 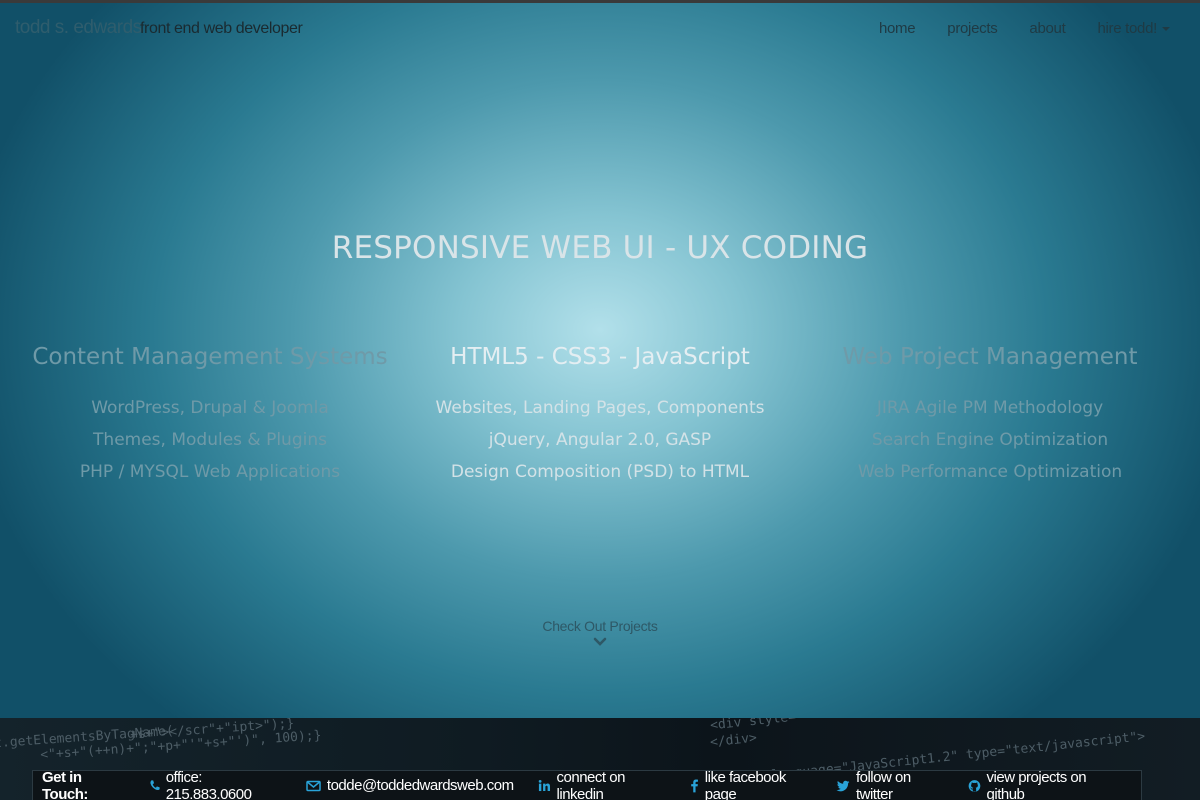 I want to click on check-out-projects-link: Check Out Projects, so click(x=600, y=632).